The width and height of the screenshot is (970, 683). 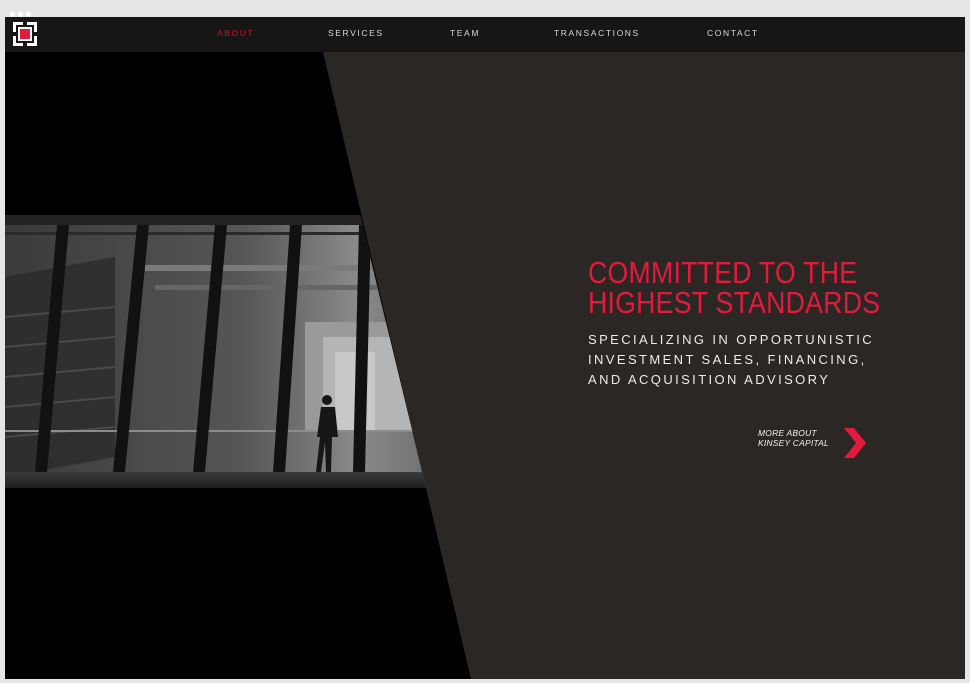 I want to click on nav-item-contact: CONTACT, so click(x=733, y=33).